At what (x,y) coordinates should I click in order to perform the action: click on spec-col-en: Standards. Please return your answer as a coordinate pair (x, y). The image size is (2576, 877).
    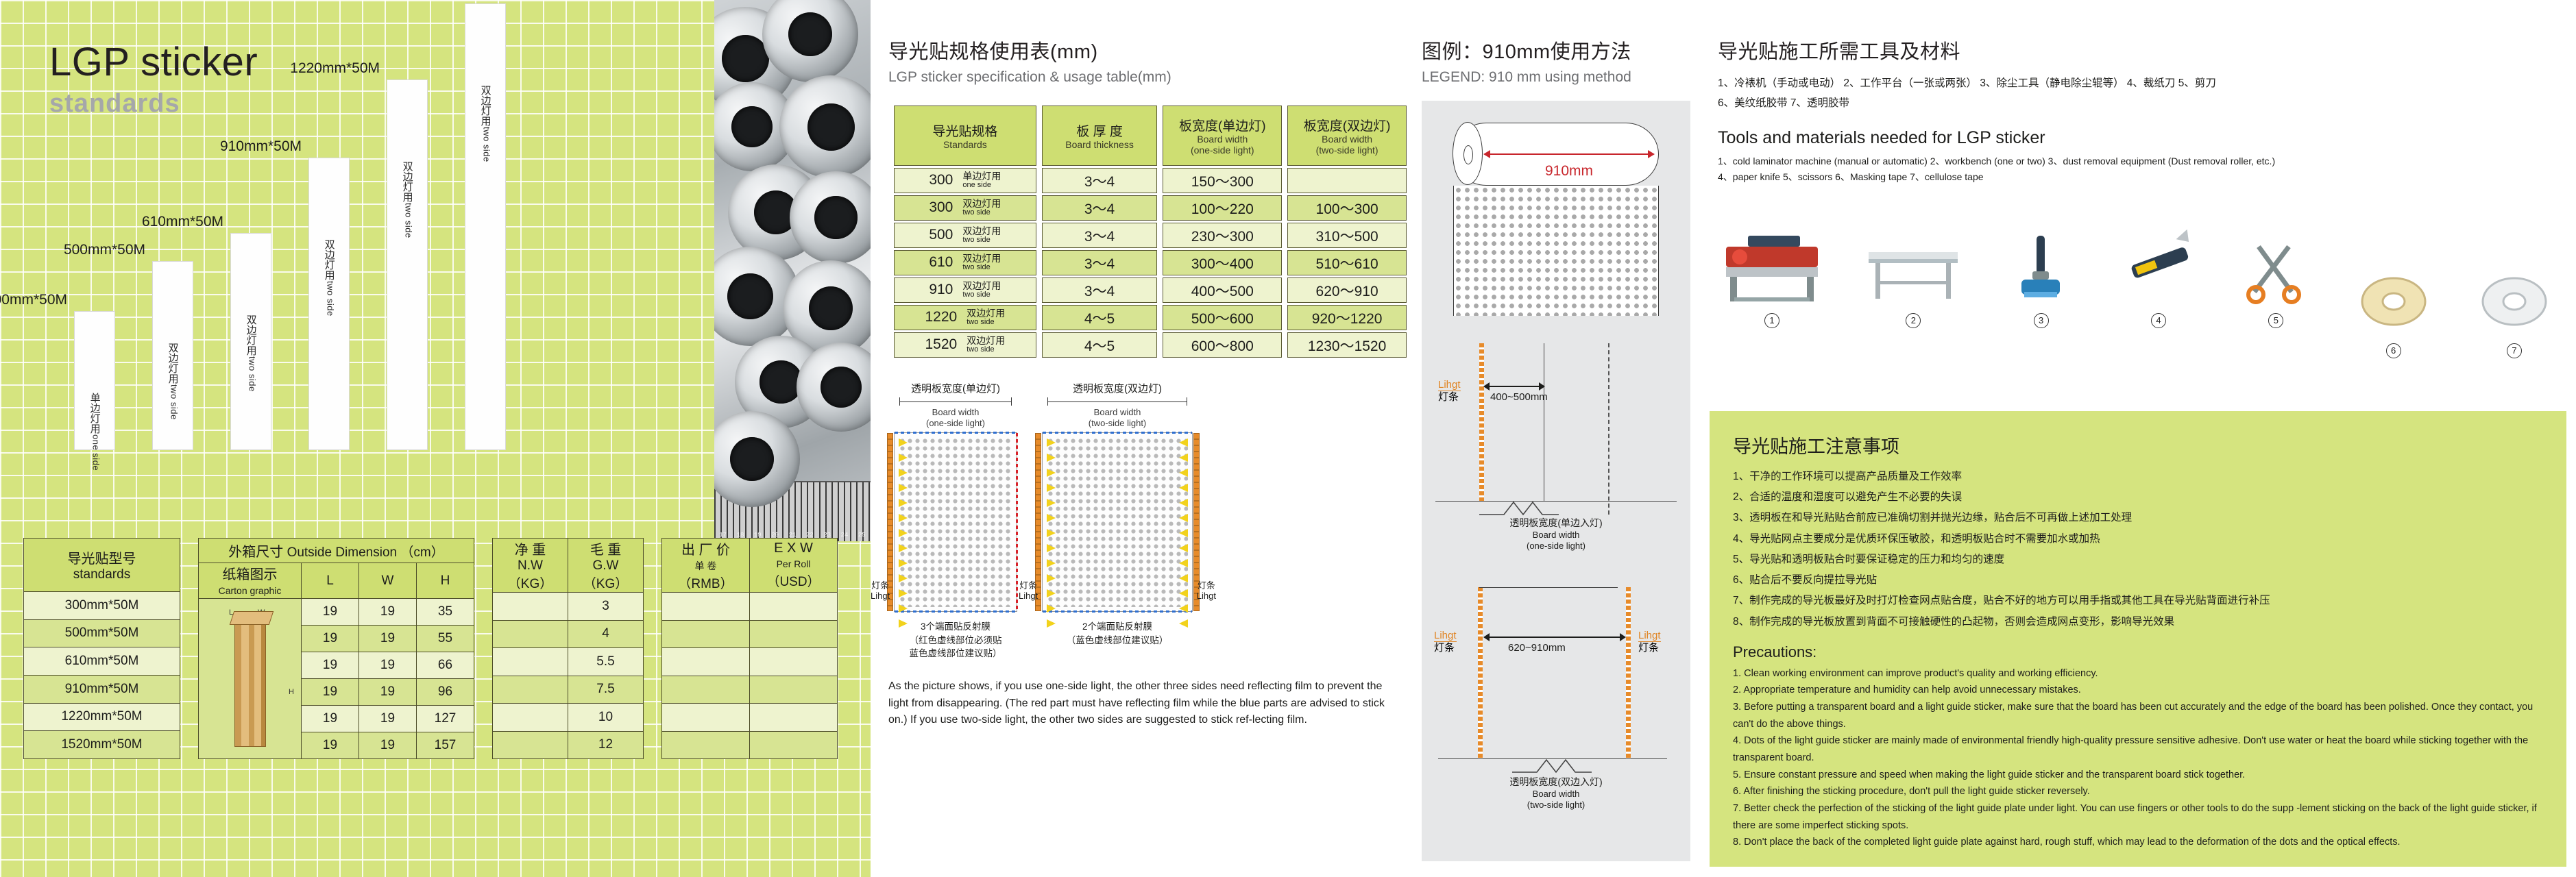
    Looking at the image, I should click on (965, 144).